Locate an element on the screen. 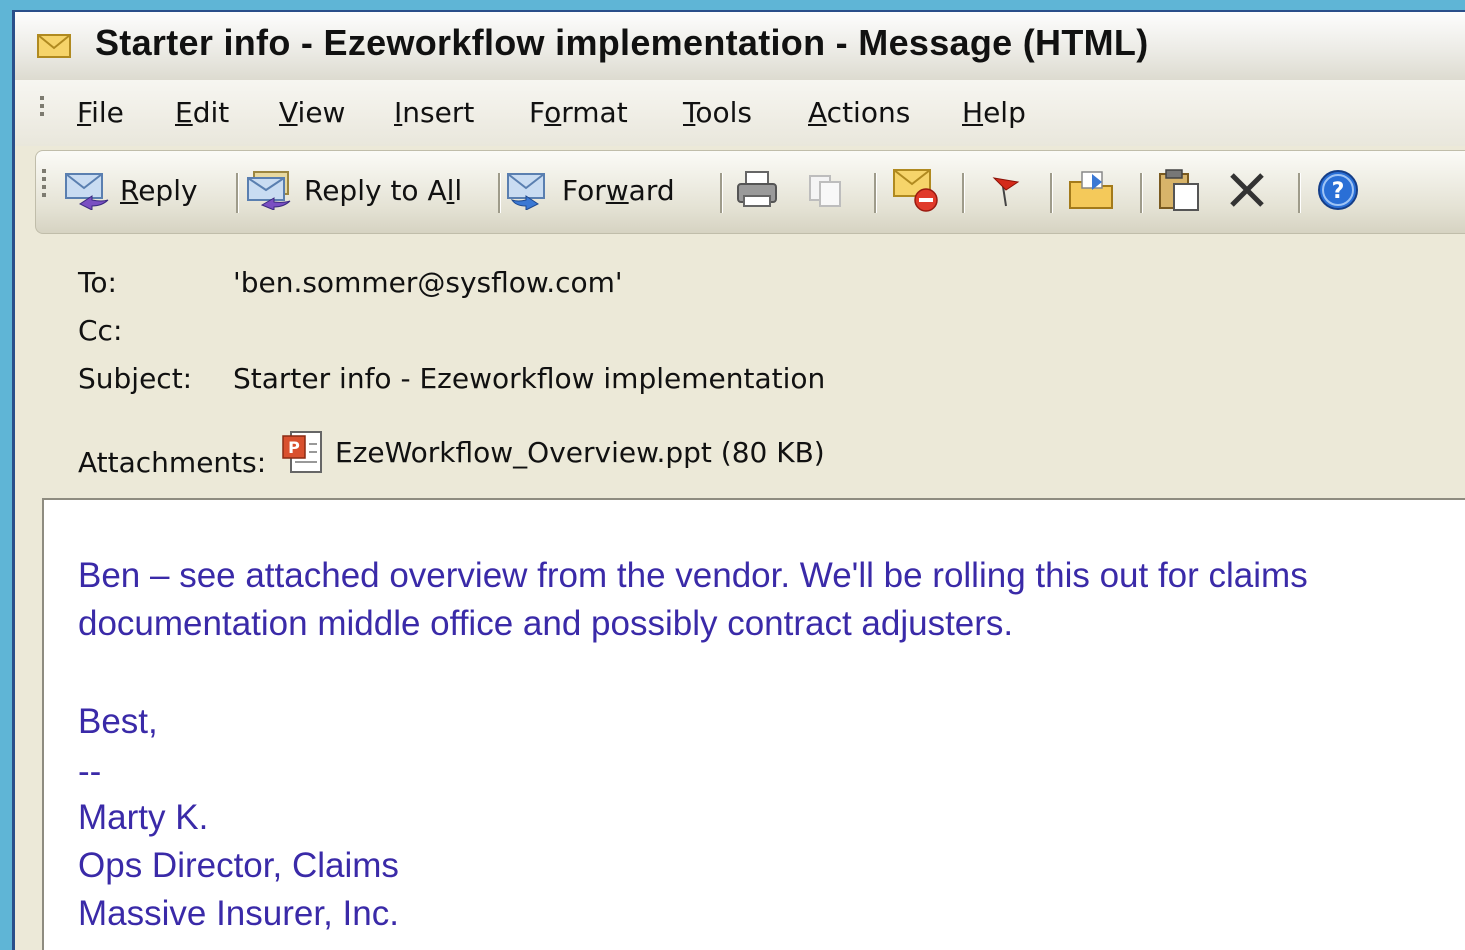 Image resolution: width=1465 pixels, height=950 pixels. subject-label: Subject: is located at coordinates (135, 378).